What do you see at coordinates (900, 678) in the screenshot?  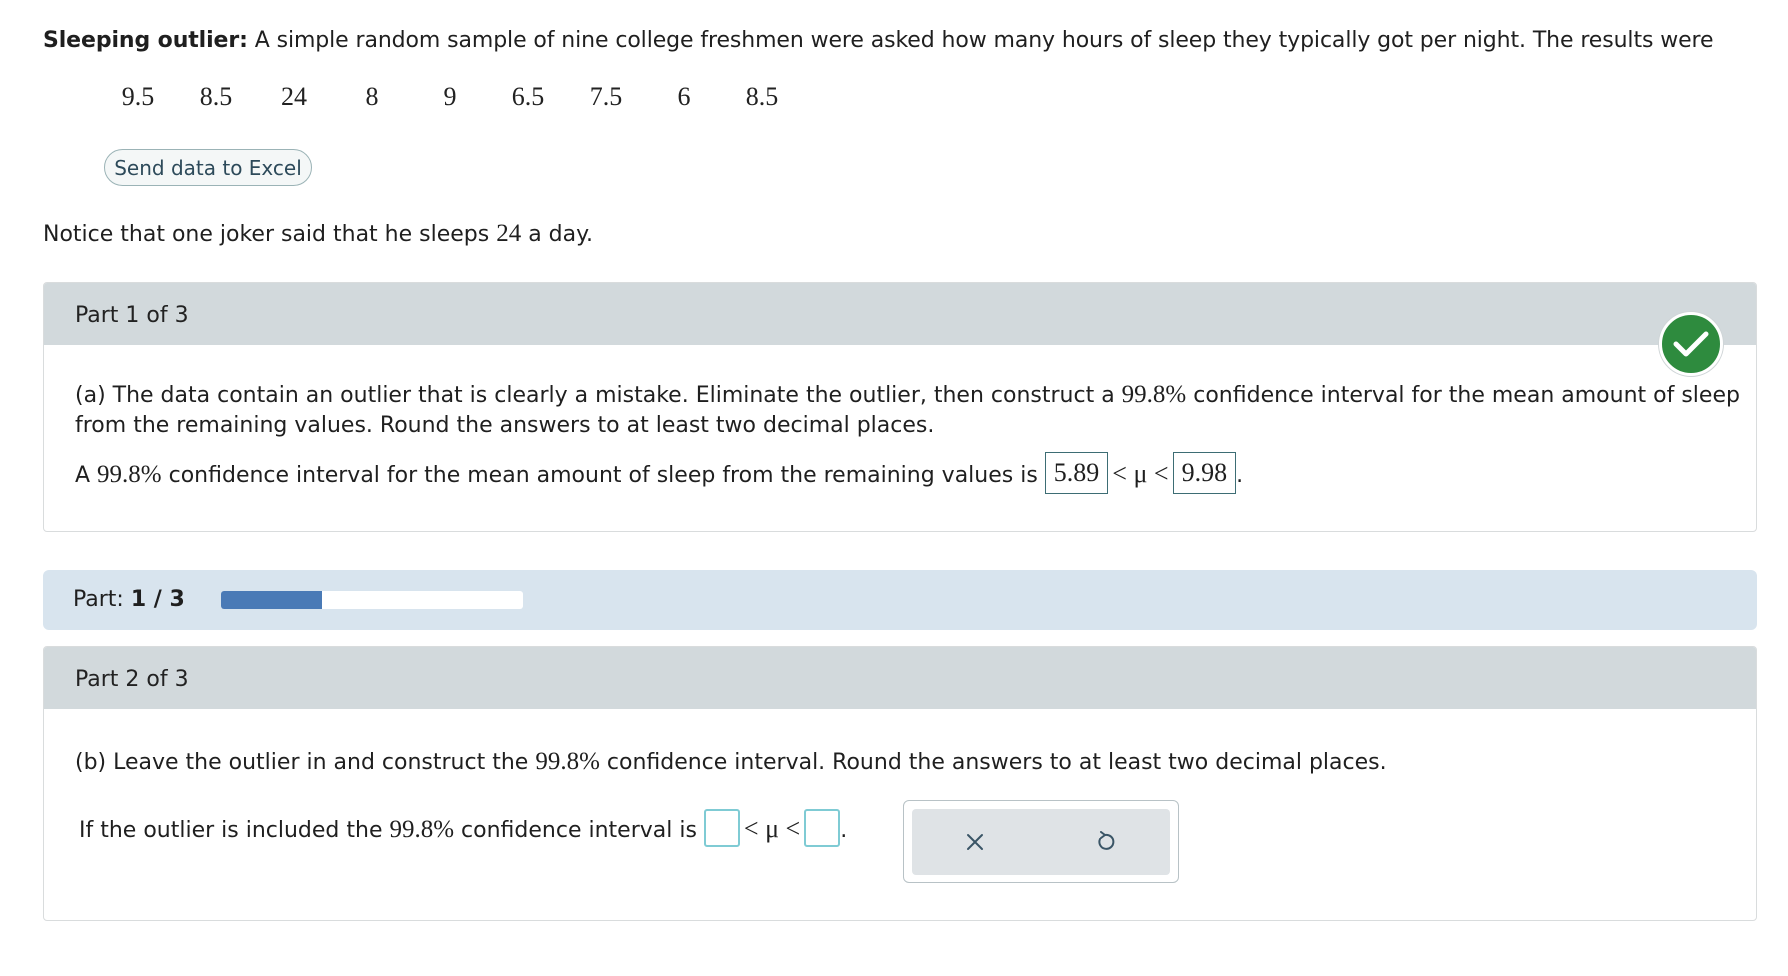 I see `part2-header: Part 2 of 3` at bounding box center [900, 678].